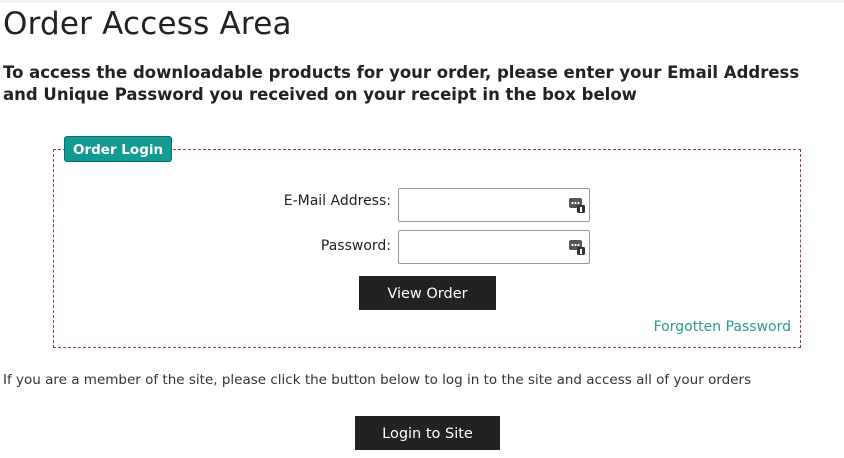 The height and width of the screenshot is (458, 844). Describe the element at coordinates (118, 149) in the screenshot. I see `order-login-legend: Order Login` at that location.